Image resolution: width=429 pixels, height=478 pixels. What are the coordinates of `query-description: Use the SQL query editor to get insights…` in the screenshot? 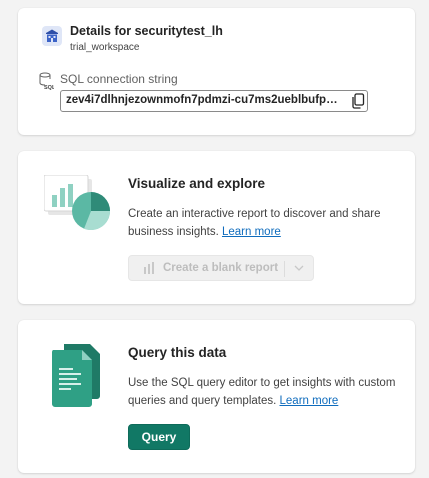 It's located at (263, 392).